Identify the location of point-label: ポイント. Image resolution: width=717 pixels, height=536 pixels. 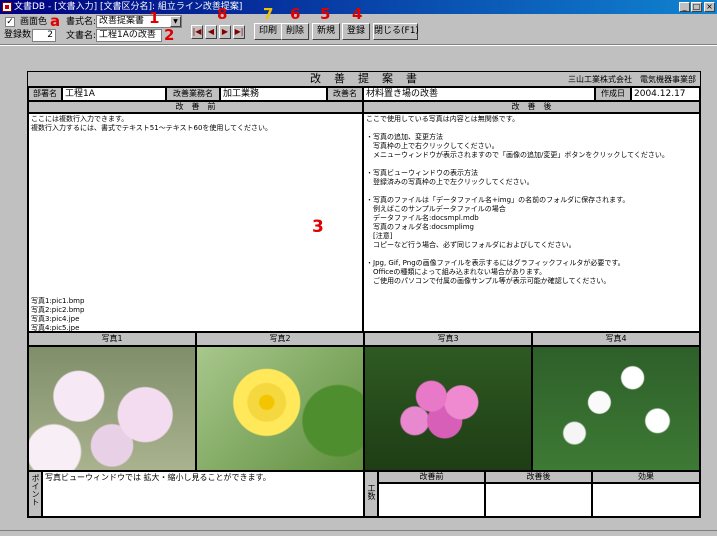
(35, 490).